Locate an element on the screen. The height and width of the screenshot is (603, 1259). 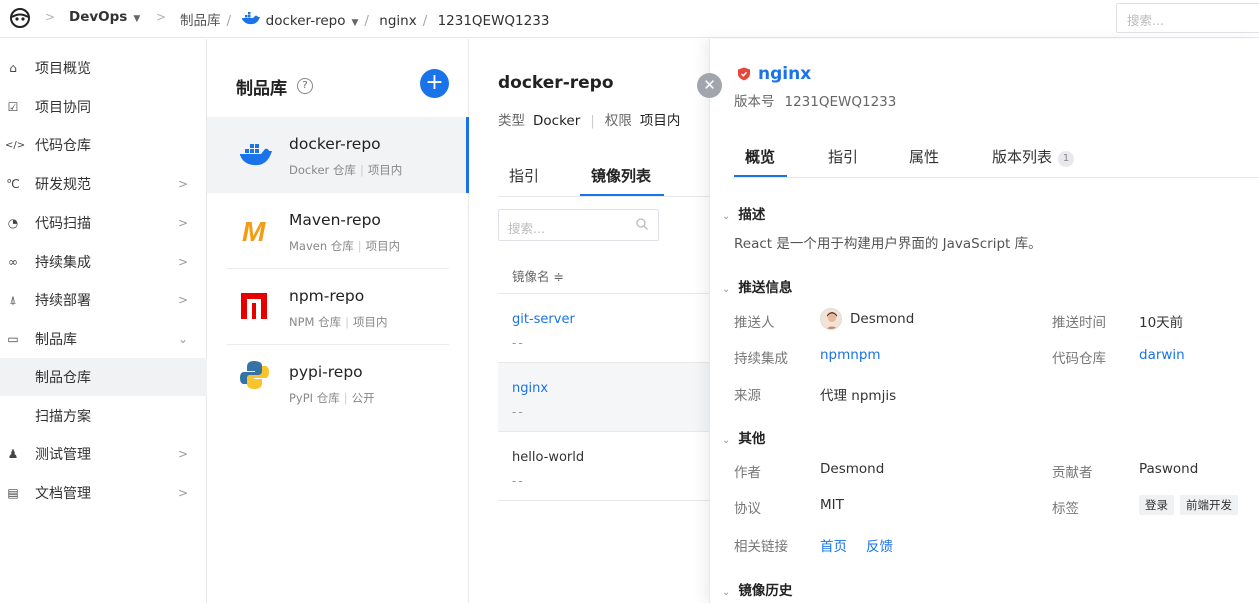
tag: 前端开发 is located at coordinates (1209, 505).